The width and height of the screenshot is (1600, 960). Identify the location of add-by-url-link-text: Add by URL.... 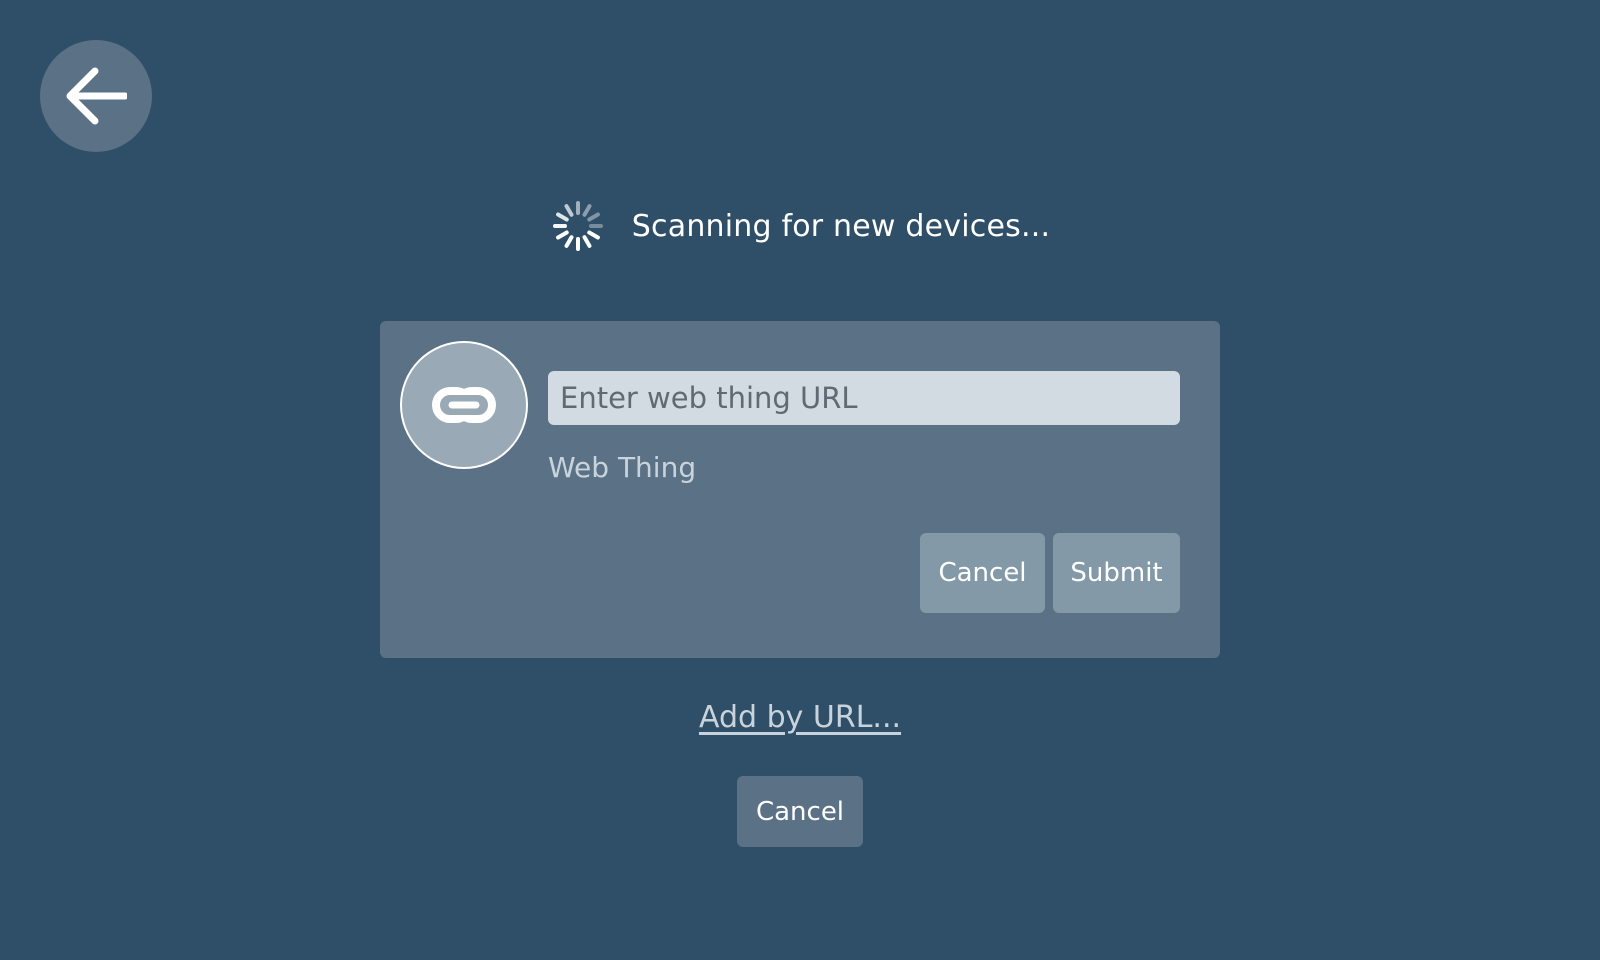
(800, 717).